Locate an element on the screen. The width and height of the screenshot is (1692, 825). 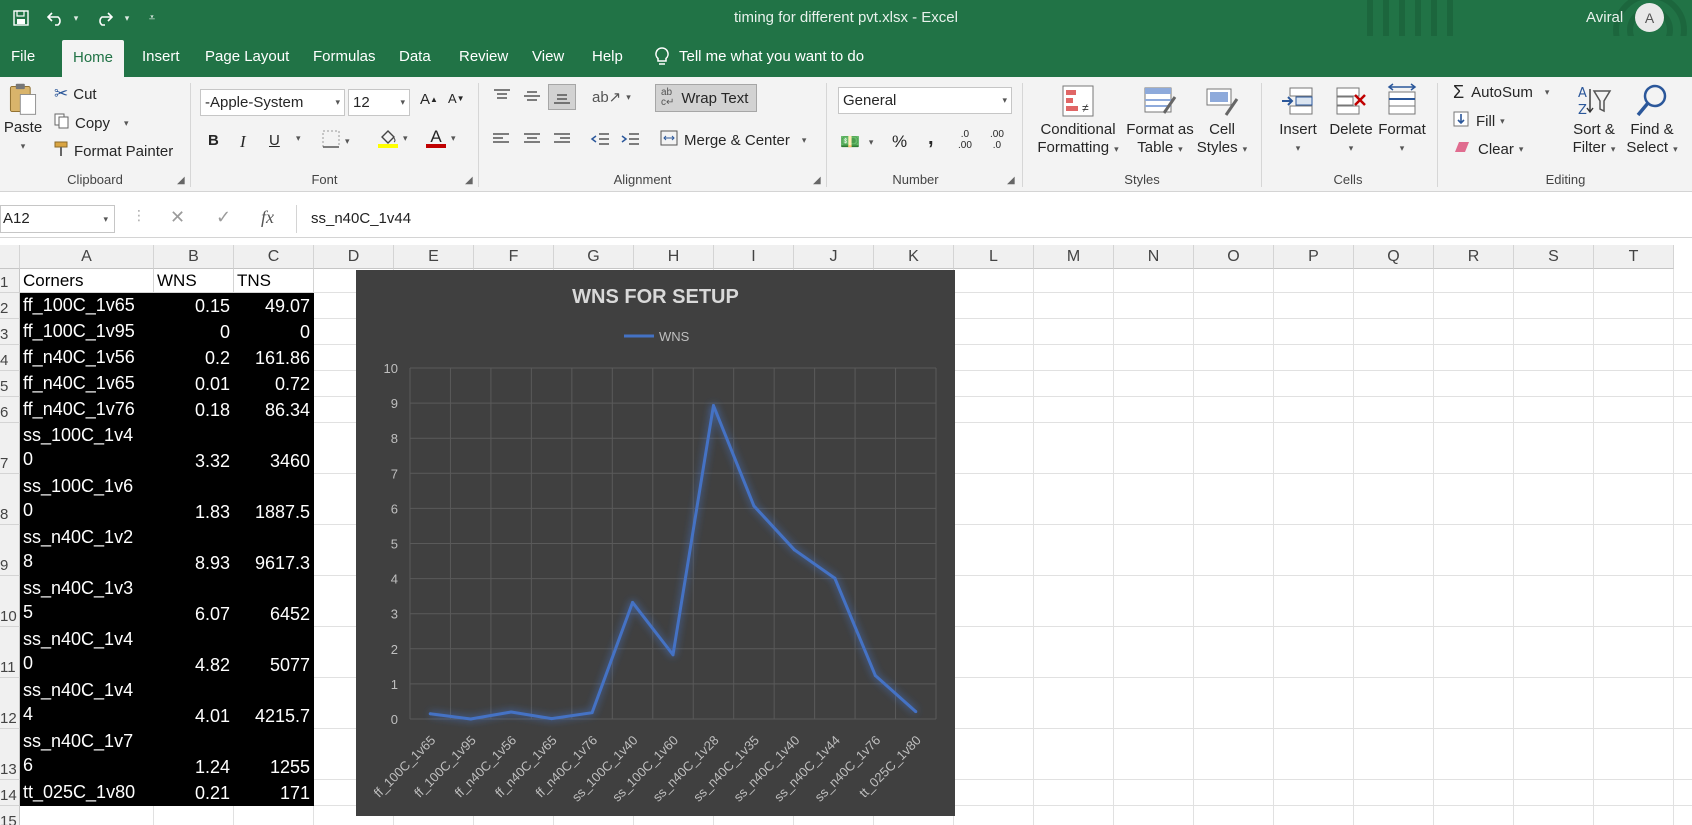
cell-tns: 161.86 is located at coordinates (274, 358).